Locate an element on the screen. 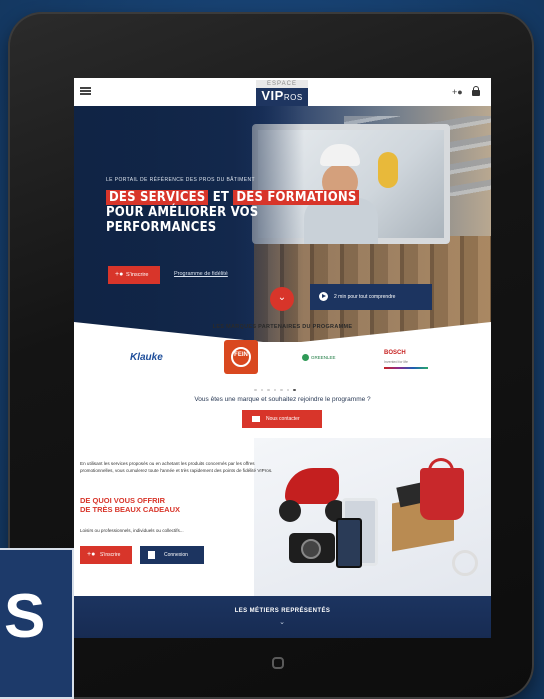  vipros-logo: ESPACE VIPROS is located at coordinates (282, 93).